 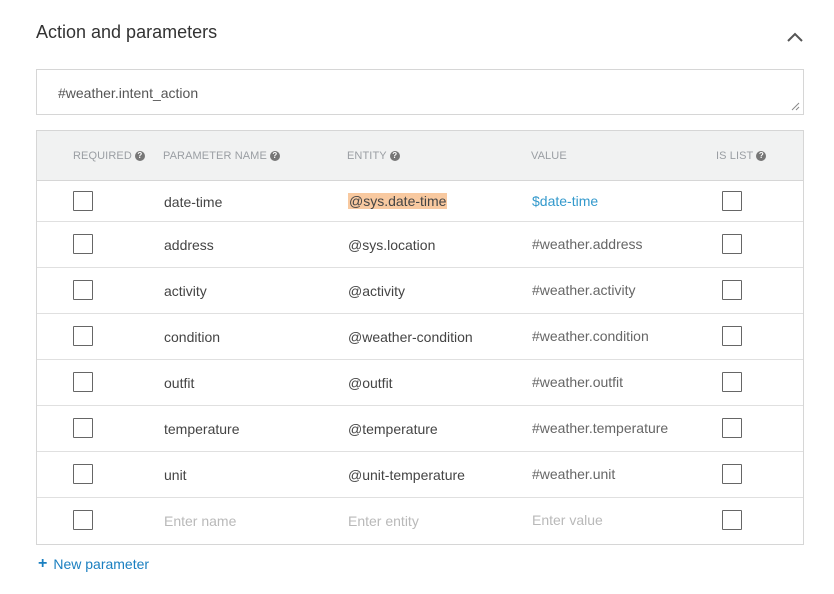 I want to click on header-value: VALUE, so click(x=549, y=156).